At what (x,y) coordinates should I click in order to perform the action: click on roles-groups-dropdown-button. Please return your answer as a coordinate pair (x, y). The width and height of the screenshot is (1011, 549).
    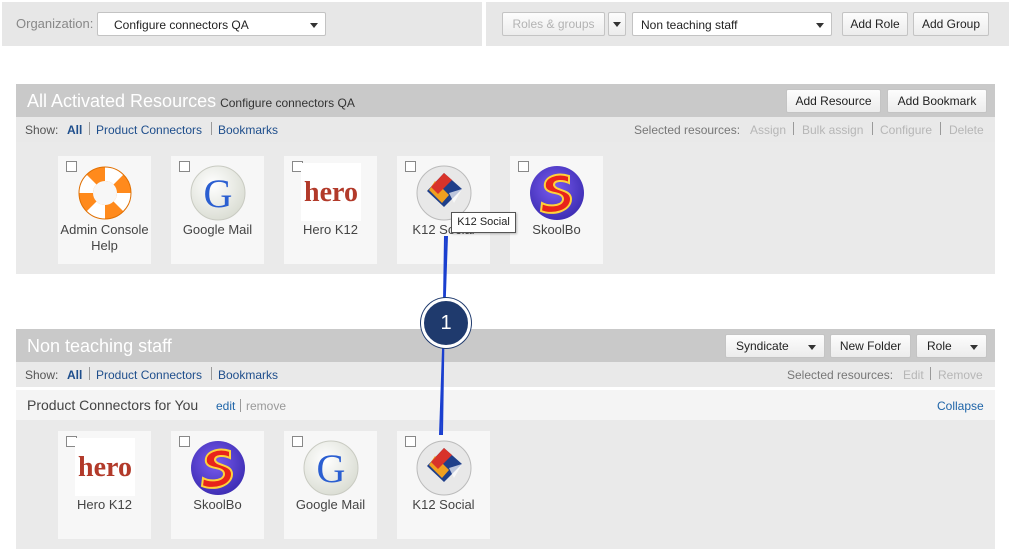
    Looking at the image, I should click on (617, 24).